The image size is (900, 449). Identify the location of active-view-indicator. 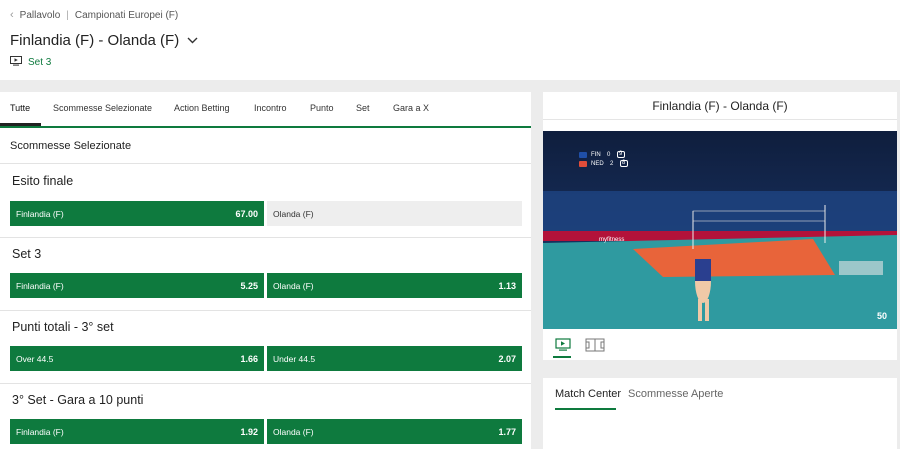
(562, 357).